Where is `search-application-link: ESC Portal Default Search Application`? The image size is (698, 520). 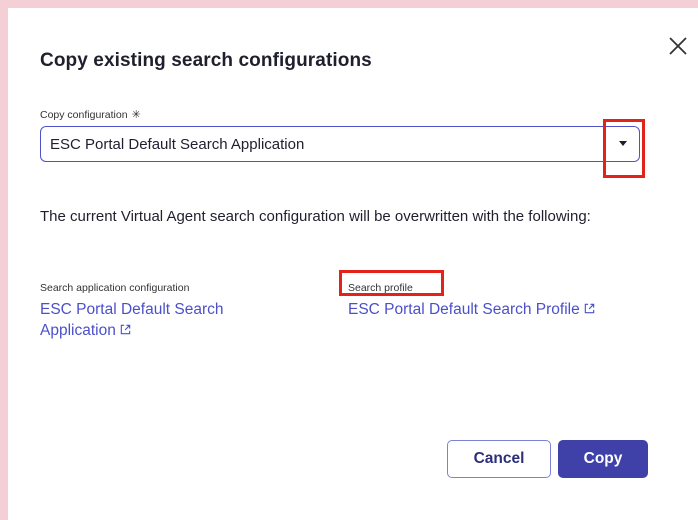 search-application-link: ESC Portal Default Search Application is located at coordinates (170, 320).